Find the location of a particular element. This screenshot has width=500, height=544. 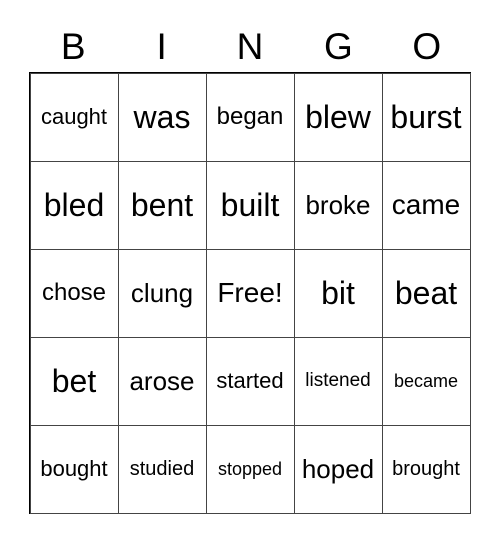

bingo-cell: caught is located at coordinates (74, 117).